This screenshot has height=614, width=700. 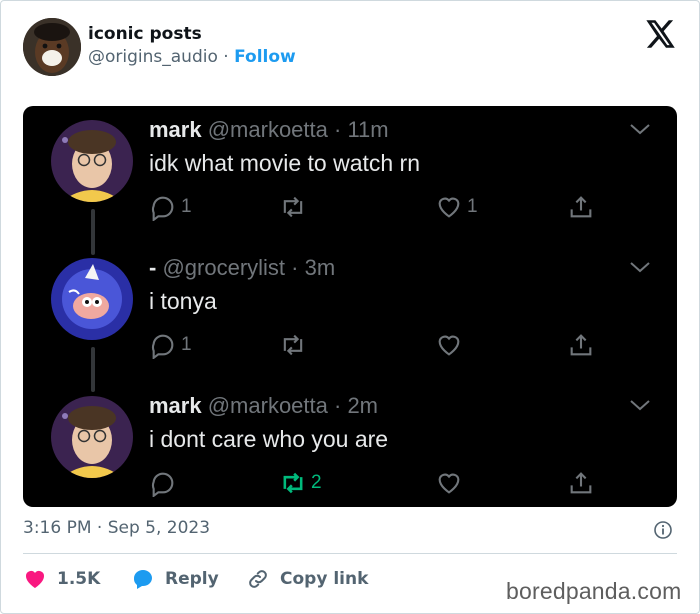 What do you see at coordinates (370, 345) in the screenshot?
I see `tweet-action-row: 1` at bounding box center [370, 345].